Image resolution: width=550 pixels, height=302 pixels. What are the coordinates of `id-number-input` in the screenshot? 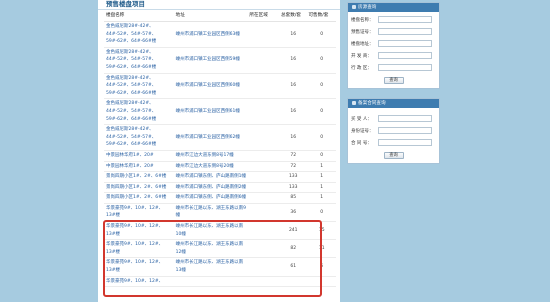 It's located at (405, 130).